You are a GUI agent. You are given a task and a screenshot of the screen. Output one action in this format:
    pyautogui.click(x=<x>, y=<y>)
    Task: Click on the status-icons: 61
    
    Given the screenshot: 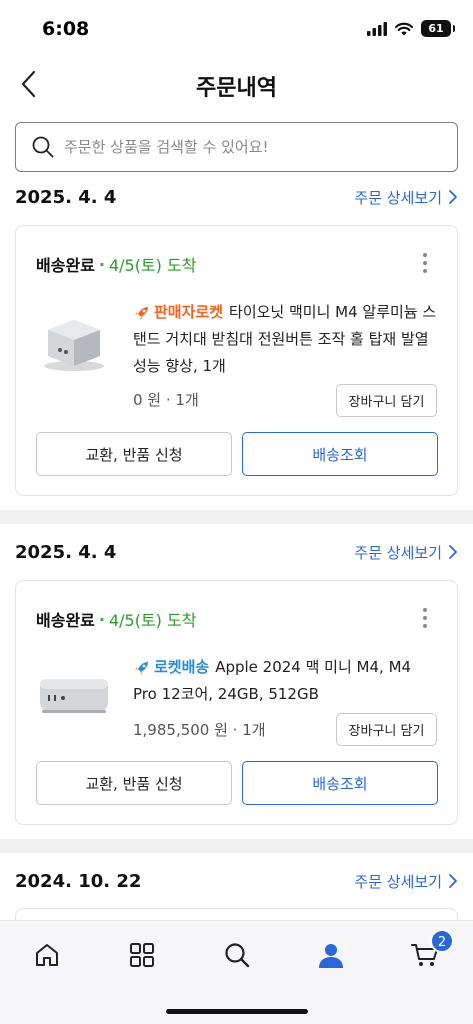 What is the action you would take?
    pyautogui.click(x=411, y=28)
    